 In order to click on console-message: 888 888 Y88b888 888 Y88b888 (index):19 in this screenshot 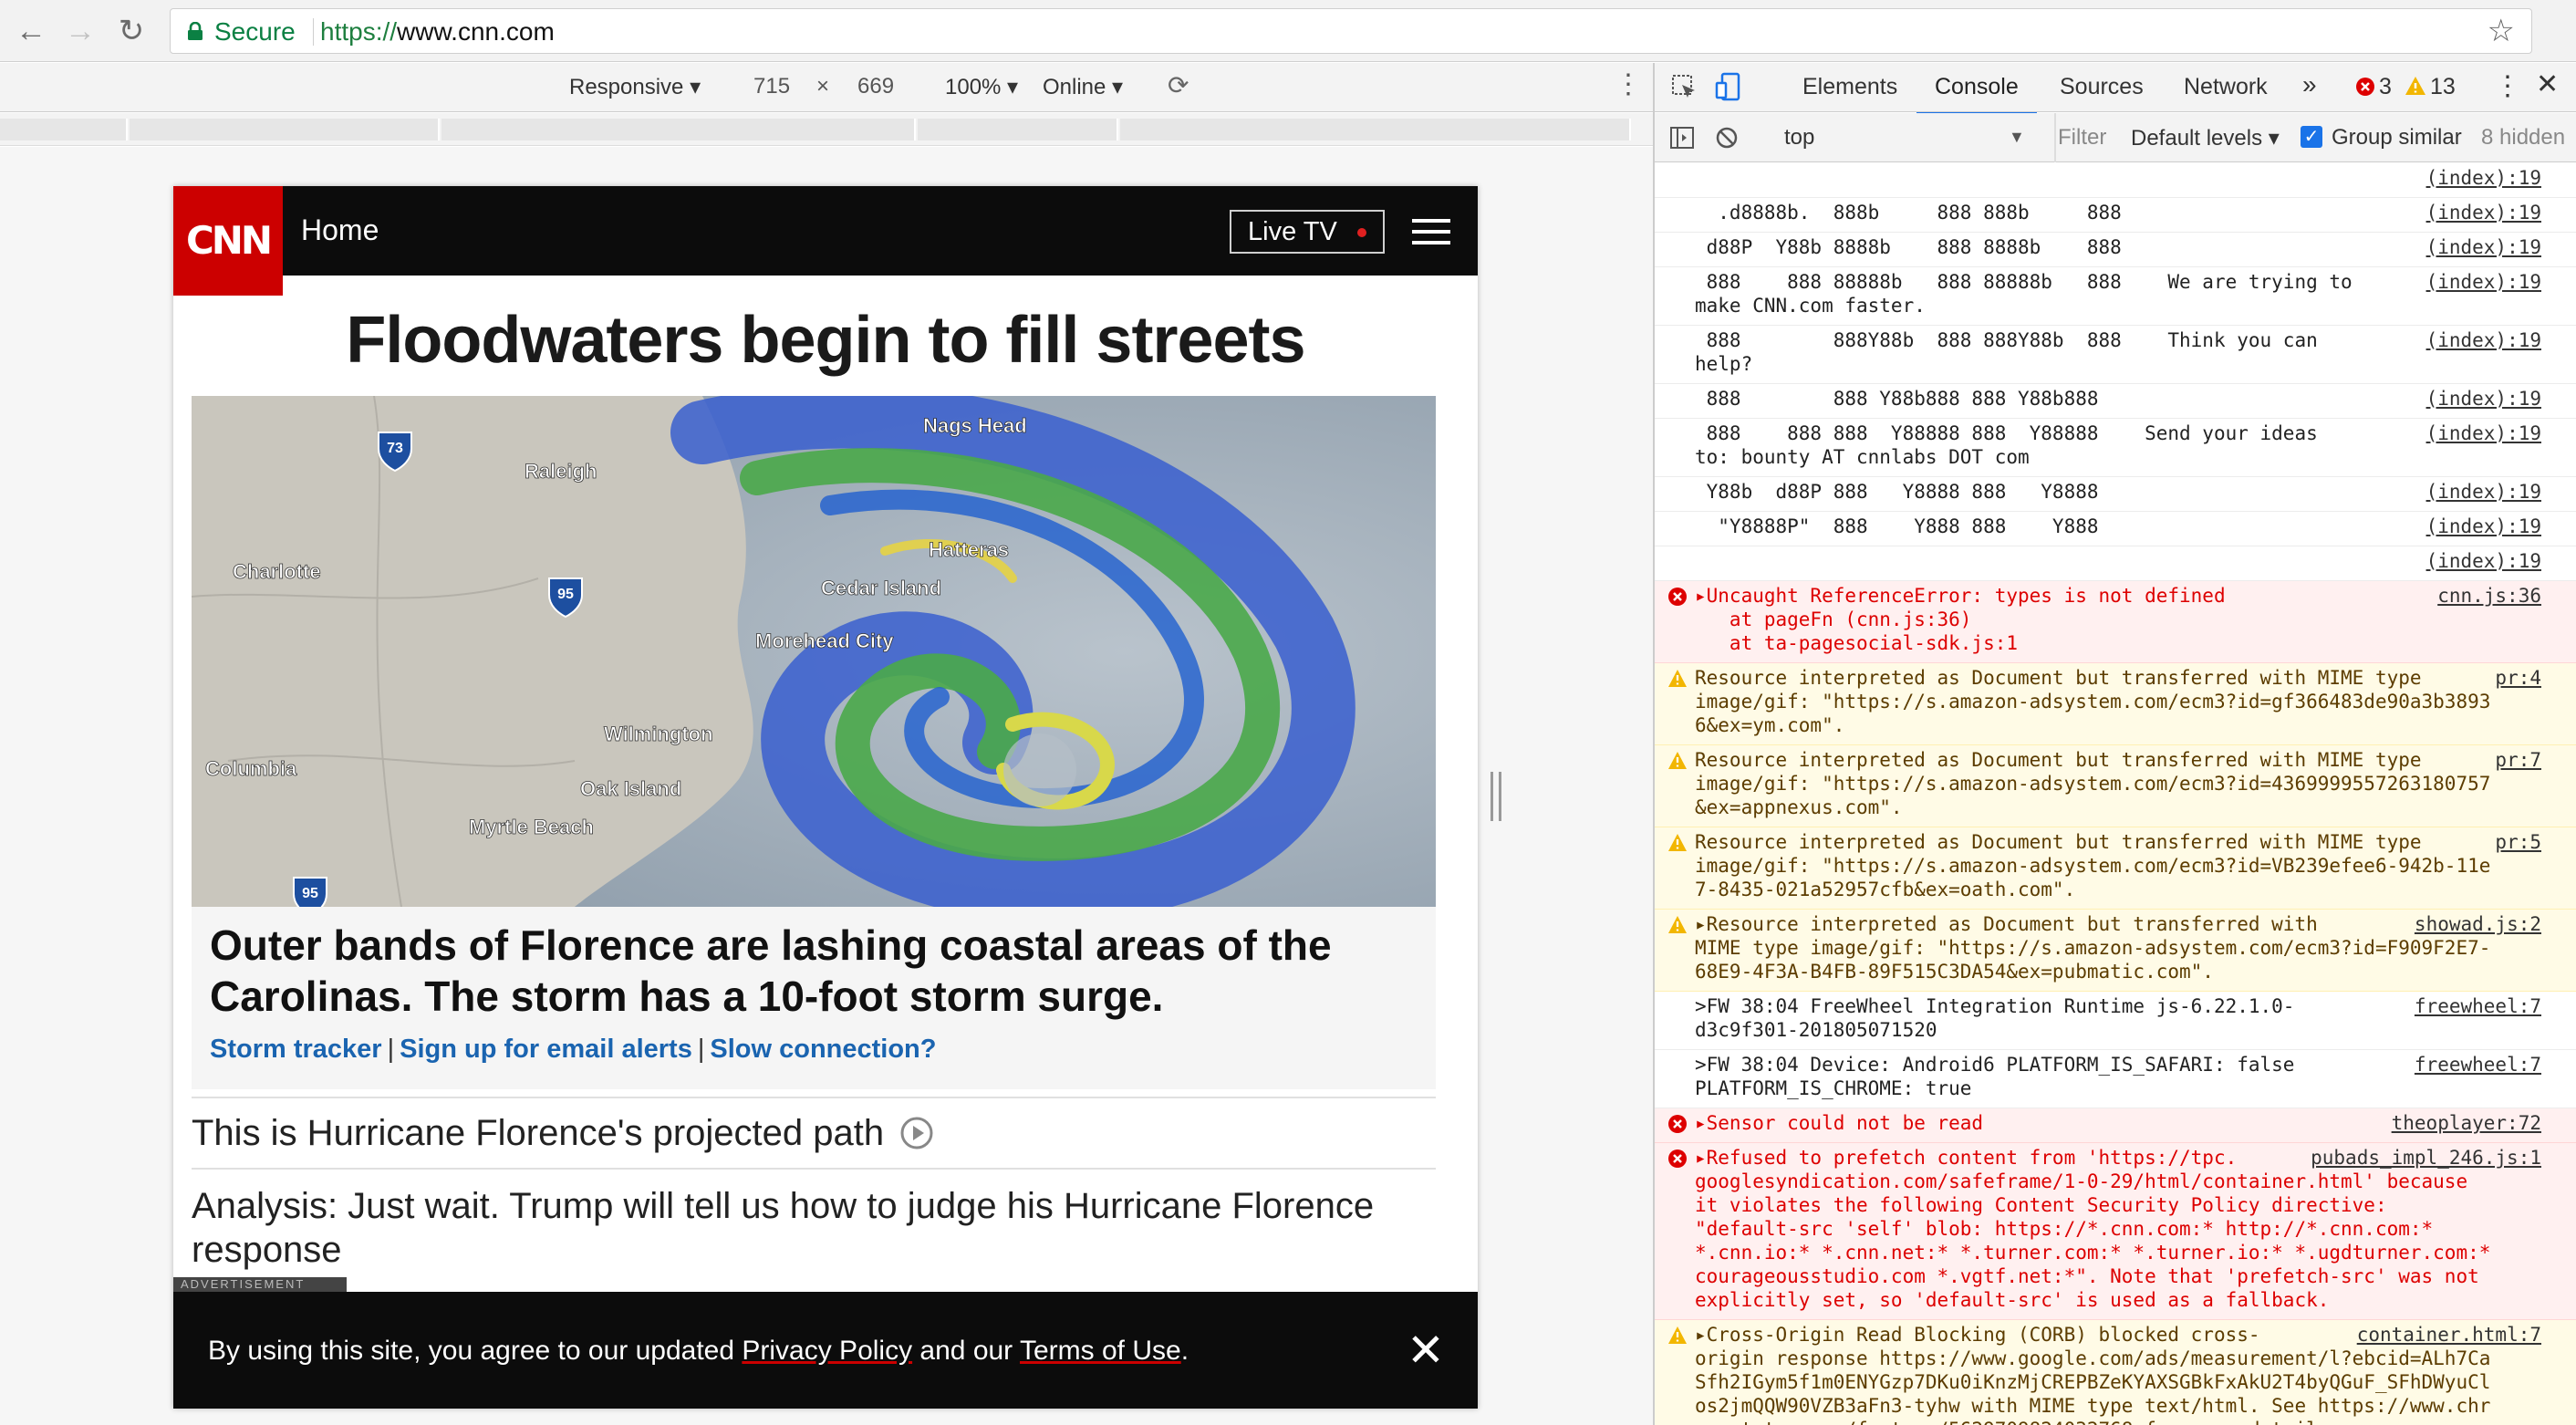, I will do `click(2115, 401)`.